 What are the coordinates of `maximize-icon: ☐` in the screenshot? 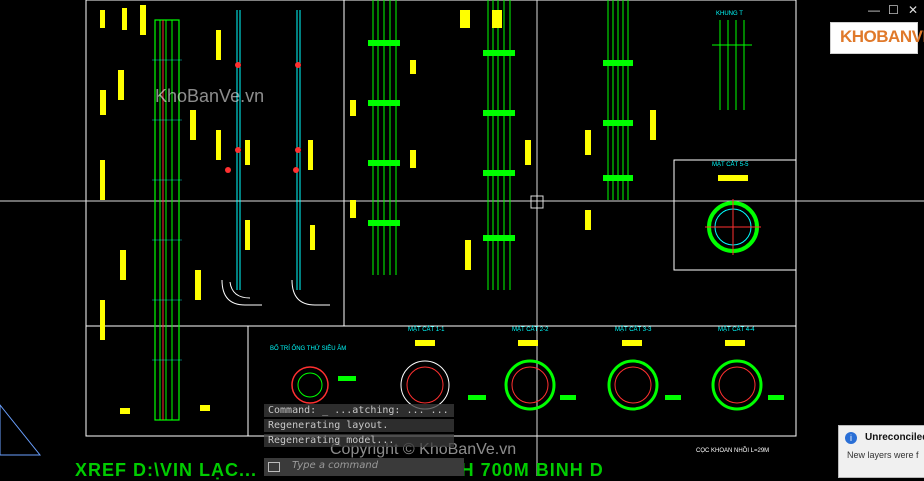 It's located at (893, 10).